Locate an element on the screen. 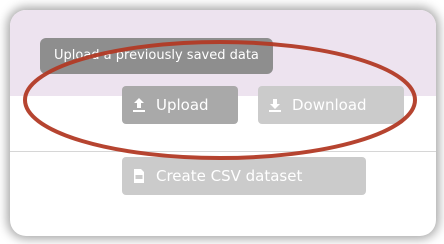 This screenshot has height=244, width=444. upload-icon is located at coordinates (139, 105).